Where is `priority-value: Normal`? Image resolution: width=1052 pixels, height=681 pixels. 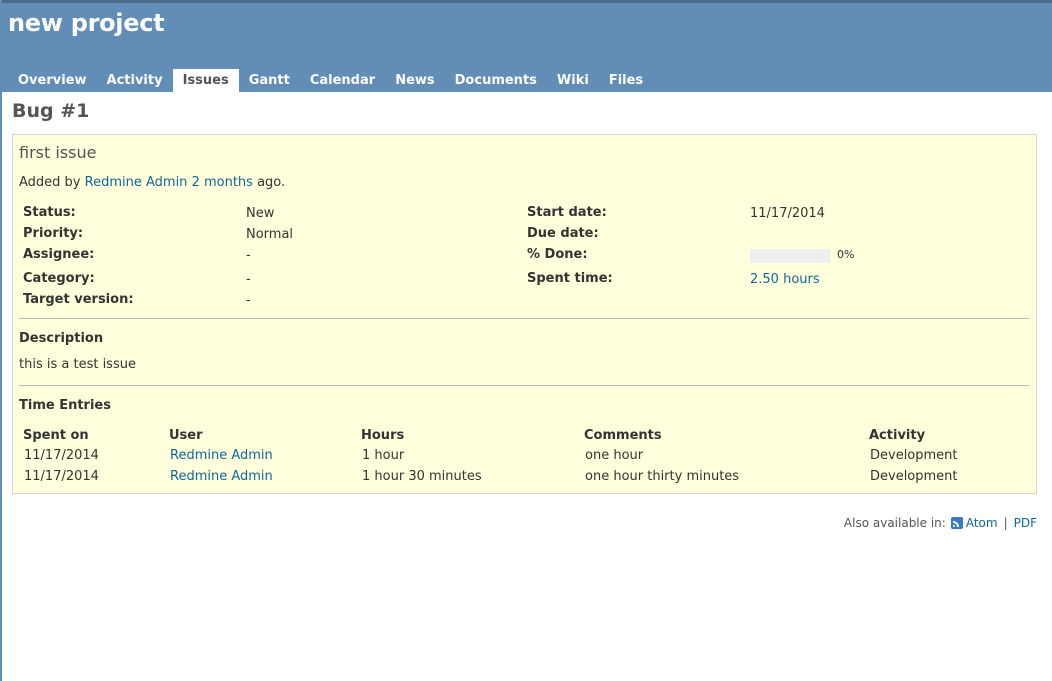
priority-value: Normal is located at coordinates (270, 234).